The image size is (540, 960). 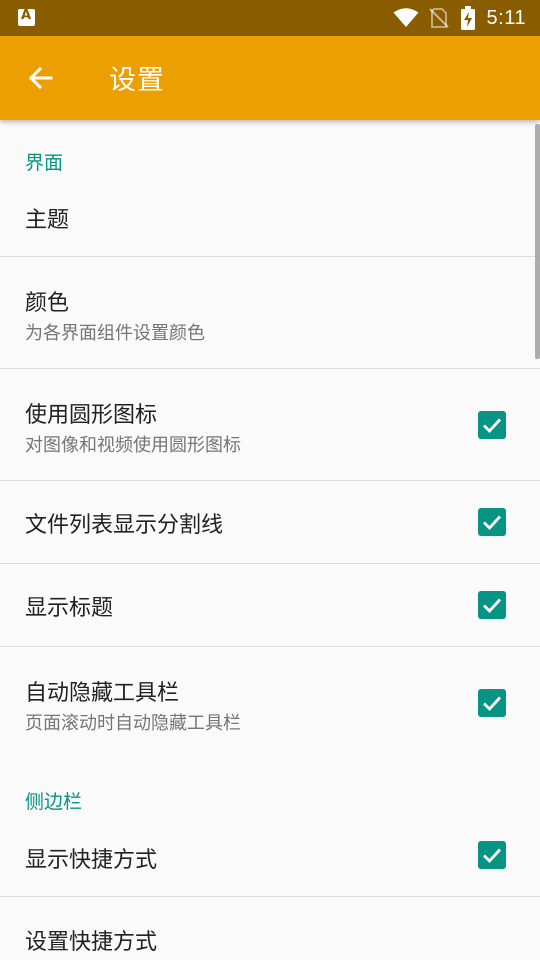 What do you see at coordinates (438, 18) in the screenshot?
I see `no-sim-icon` at bounding box center [438, 18].